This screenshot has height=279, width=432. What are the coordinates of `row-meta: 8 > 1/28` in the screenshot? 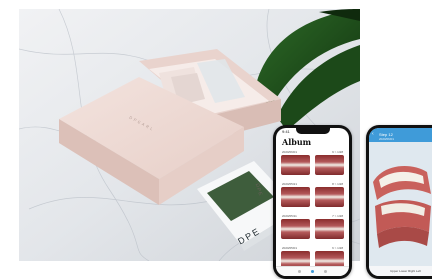 It's located at (337, 184).